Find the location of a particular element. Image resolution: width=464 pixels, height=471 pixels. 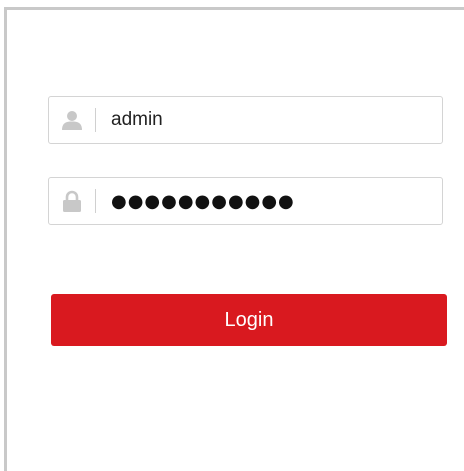

username-field is located at coordinates (245, 120).